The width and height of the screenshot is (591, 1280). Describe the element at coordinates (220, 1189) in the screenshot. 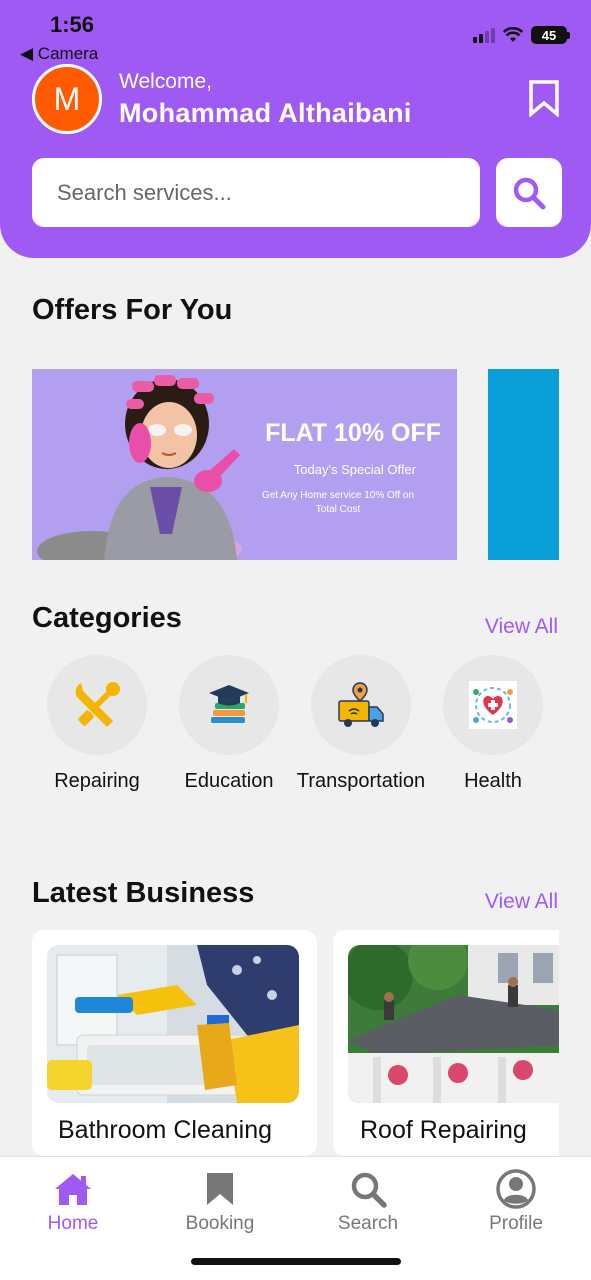

I see `bookmark-icon` at that location.